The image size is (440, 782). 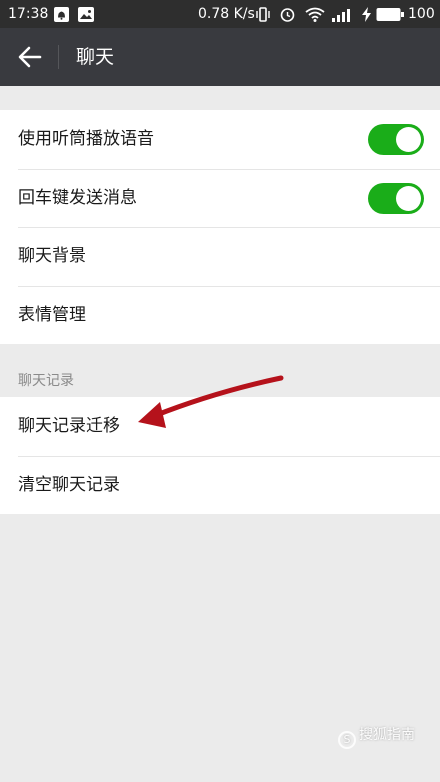 I want to click on back-arrow-icon, so click(x=30, y=57).